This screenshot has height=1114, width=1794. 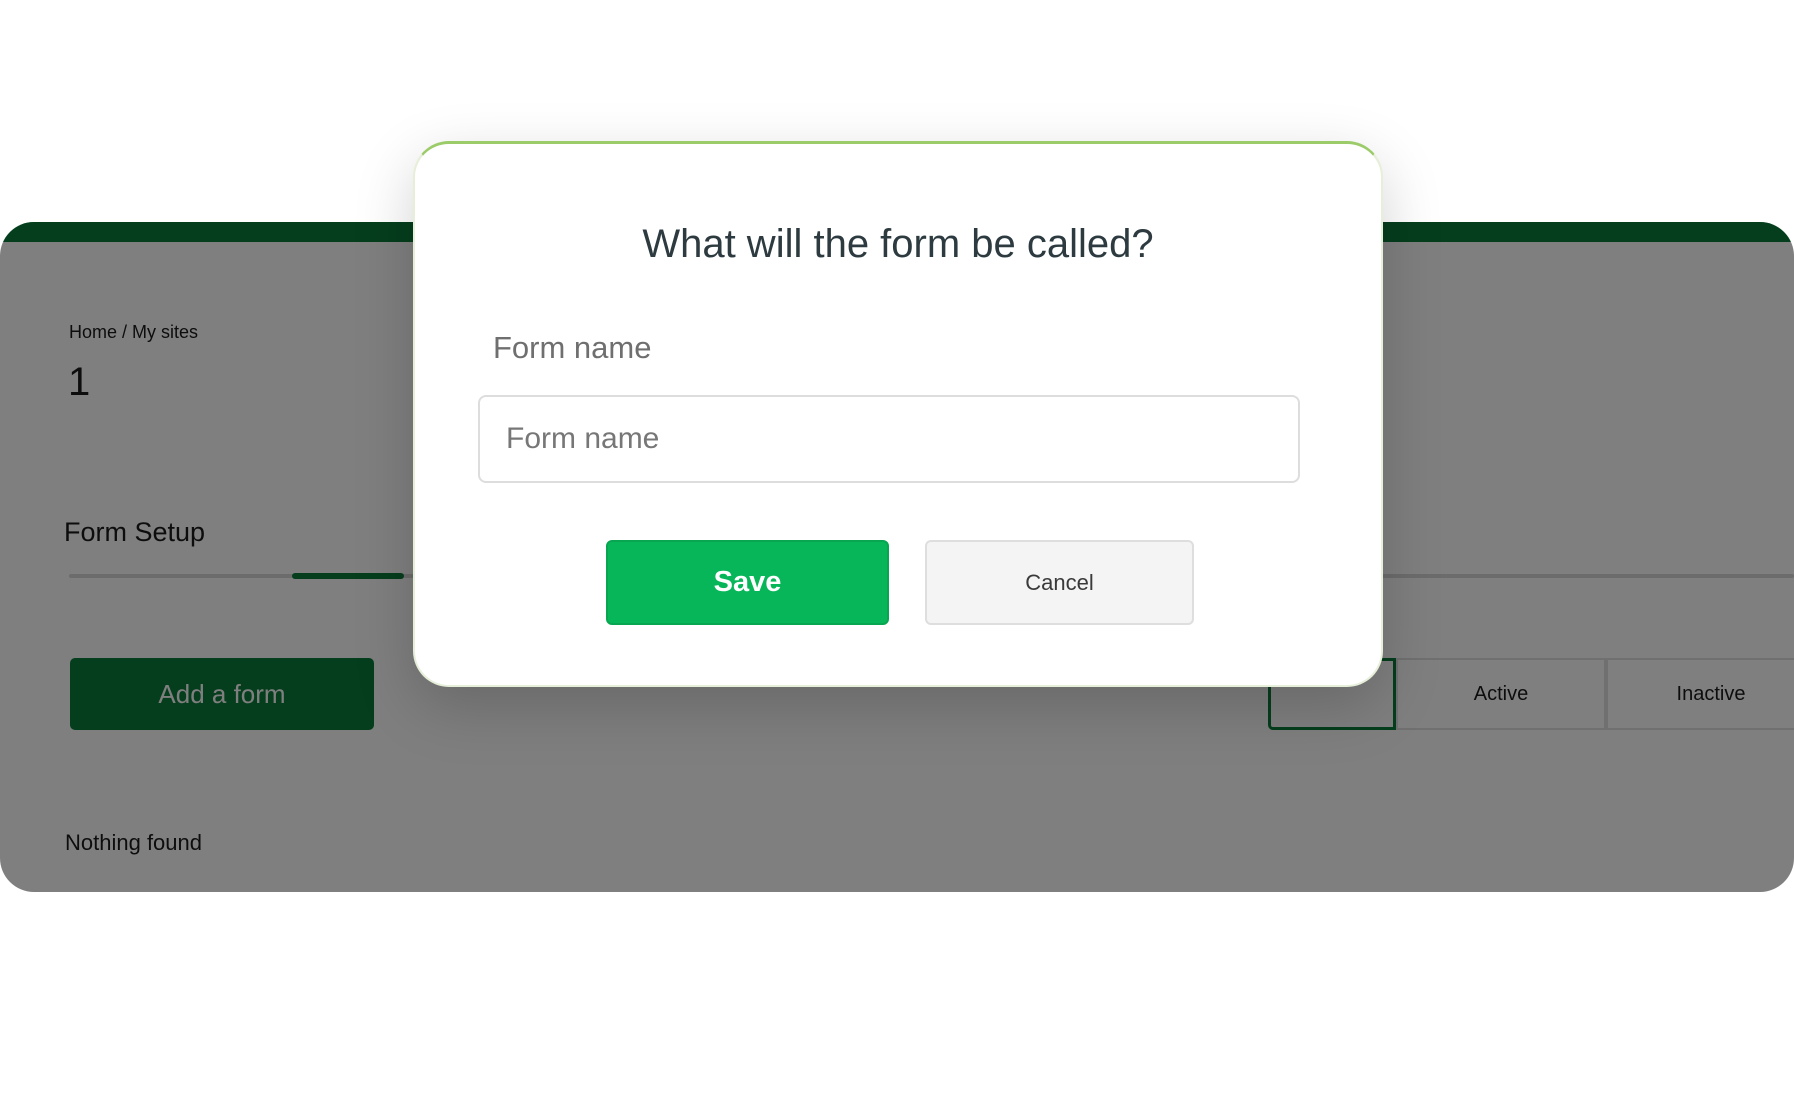 What do you see at coordinates (1059, 582) in the screenshot?
I see `cancel-button: Cancel` at bounding box center [1059, 582].